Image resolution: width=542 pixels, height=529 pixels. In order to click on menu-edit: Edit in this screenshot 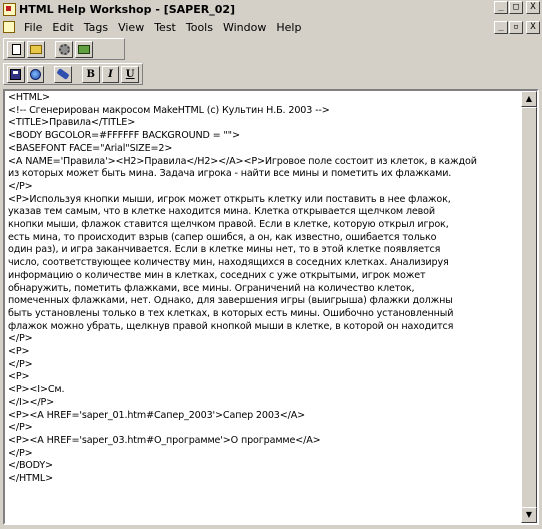, I will do `click(62, 27)`.